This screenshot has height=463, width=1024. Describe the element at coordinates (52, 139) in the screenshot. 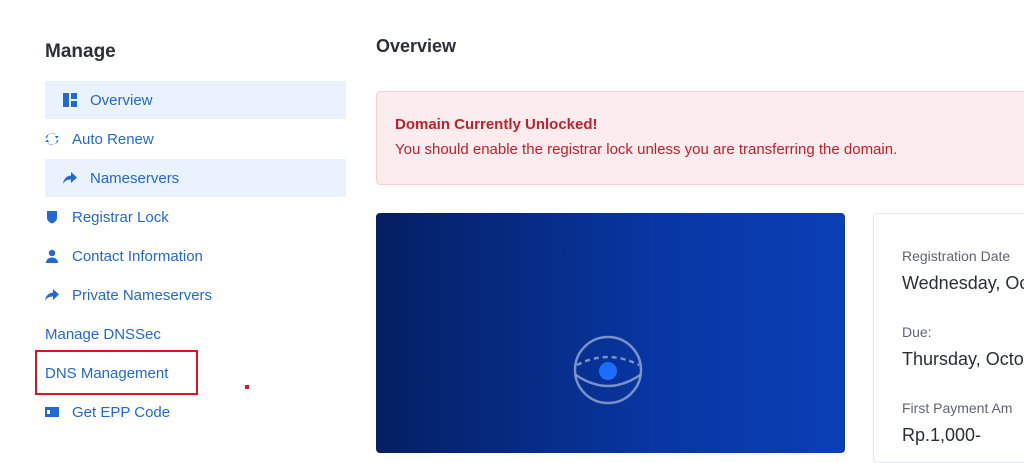

I see `sync-icon` at that location.